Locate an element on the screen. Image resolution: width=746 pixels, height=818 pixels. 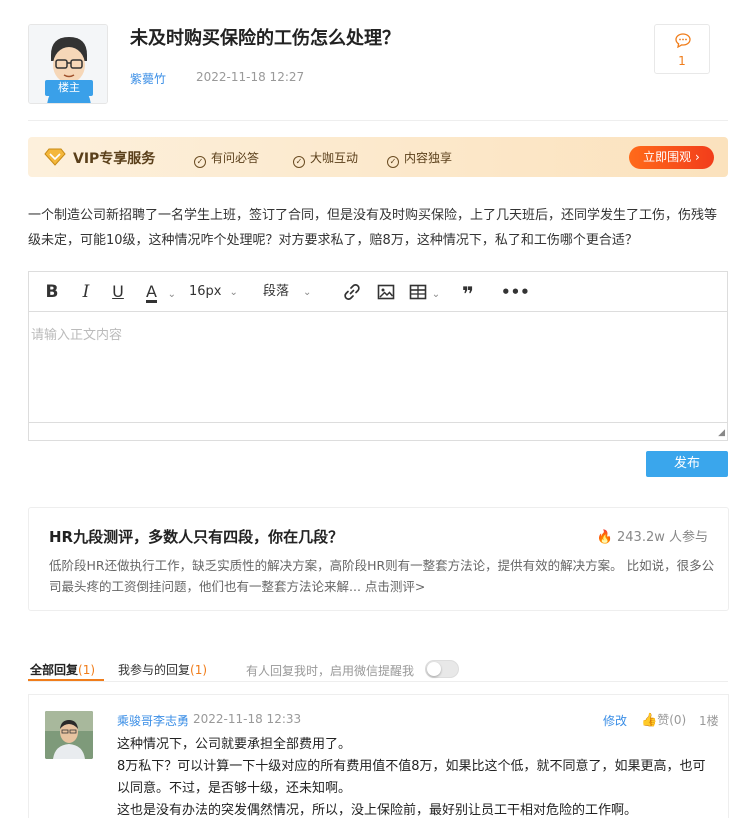
tab-all-replies: 全部回复(1) is located at coordinates (62, 669).